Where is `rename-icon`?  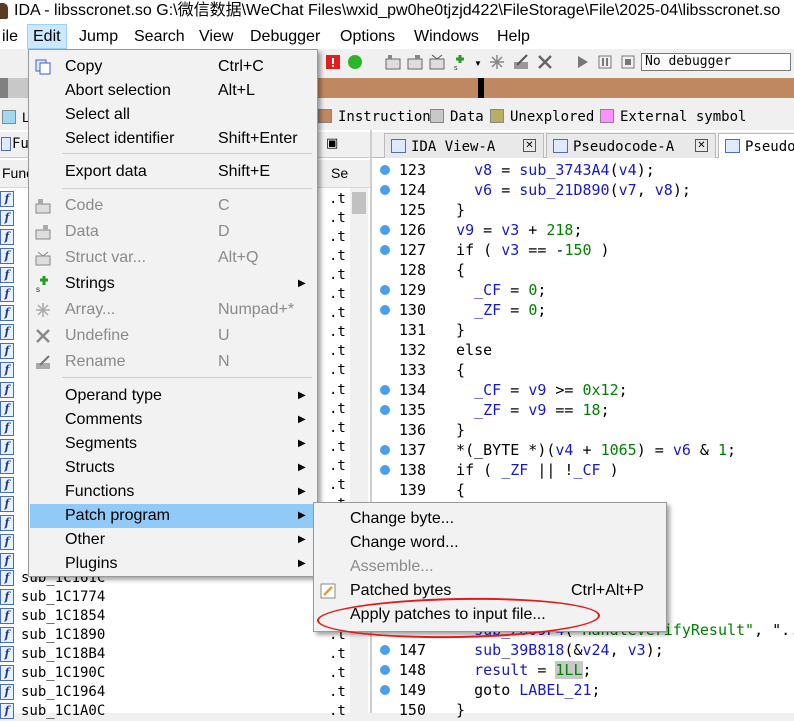 rename-icon is located at coordinates (521, 62).